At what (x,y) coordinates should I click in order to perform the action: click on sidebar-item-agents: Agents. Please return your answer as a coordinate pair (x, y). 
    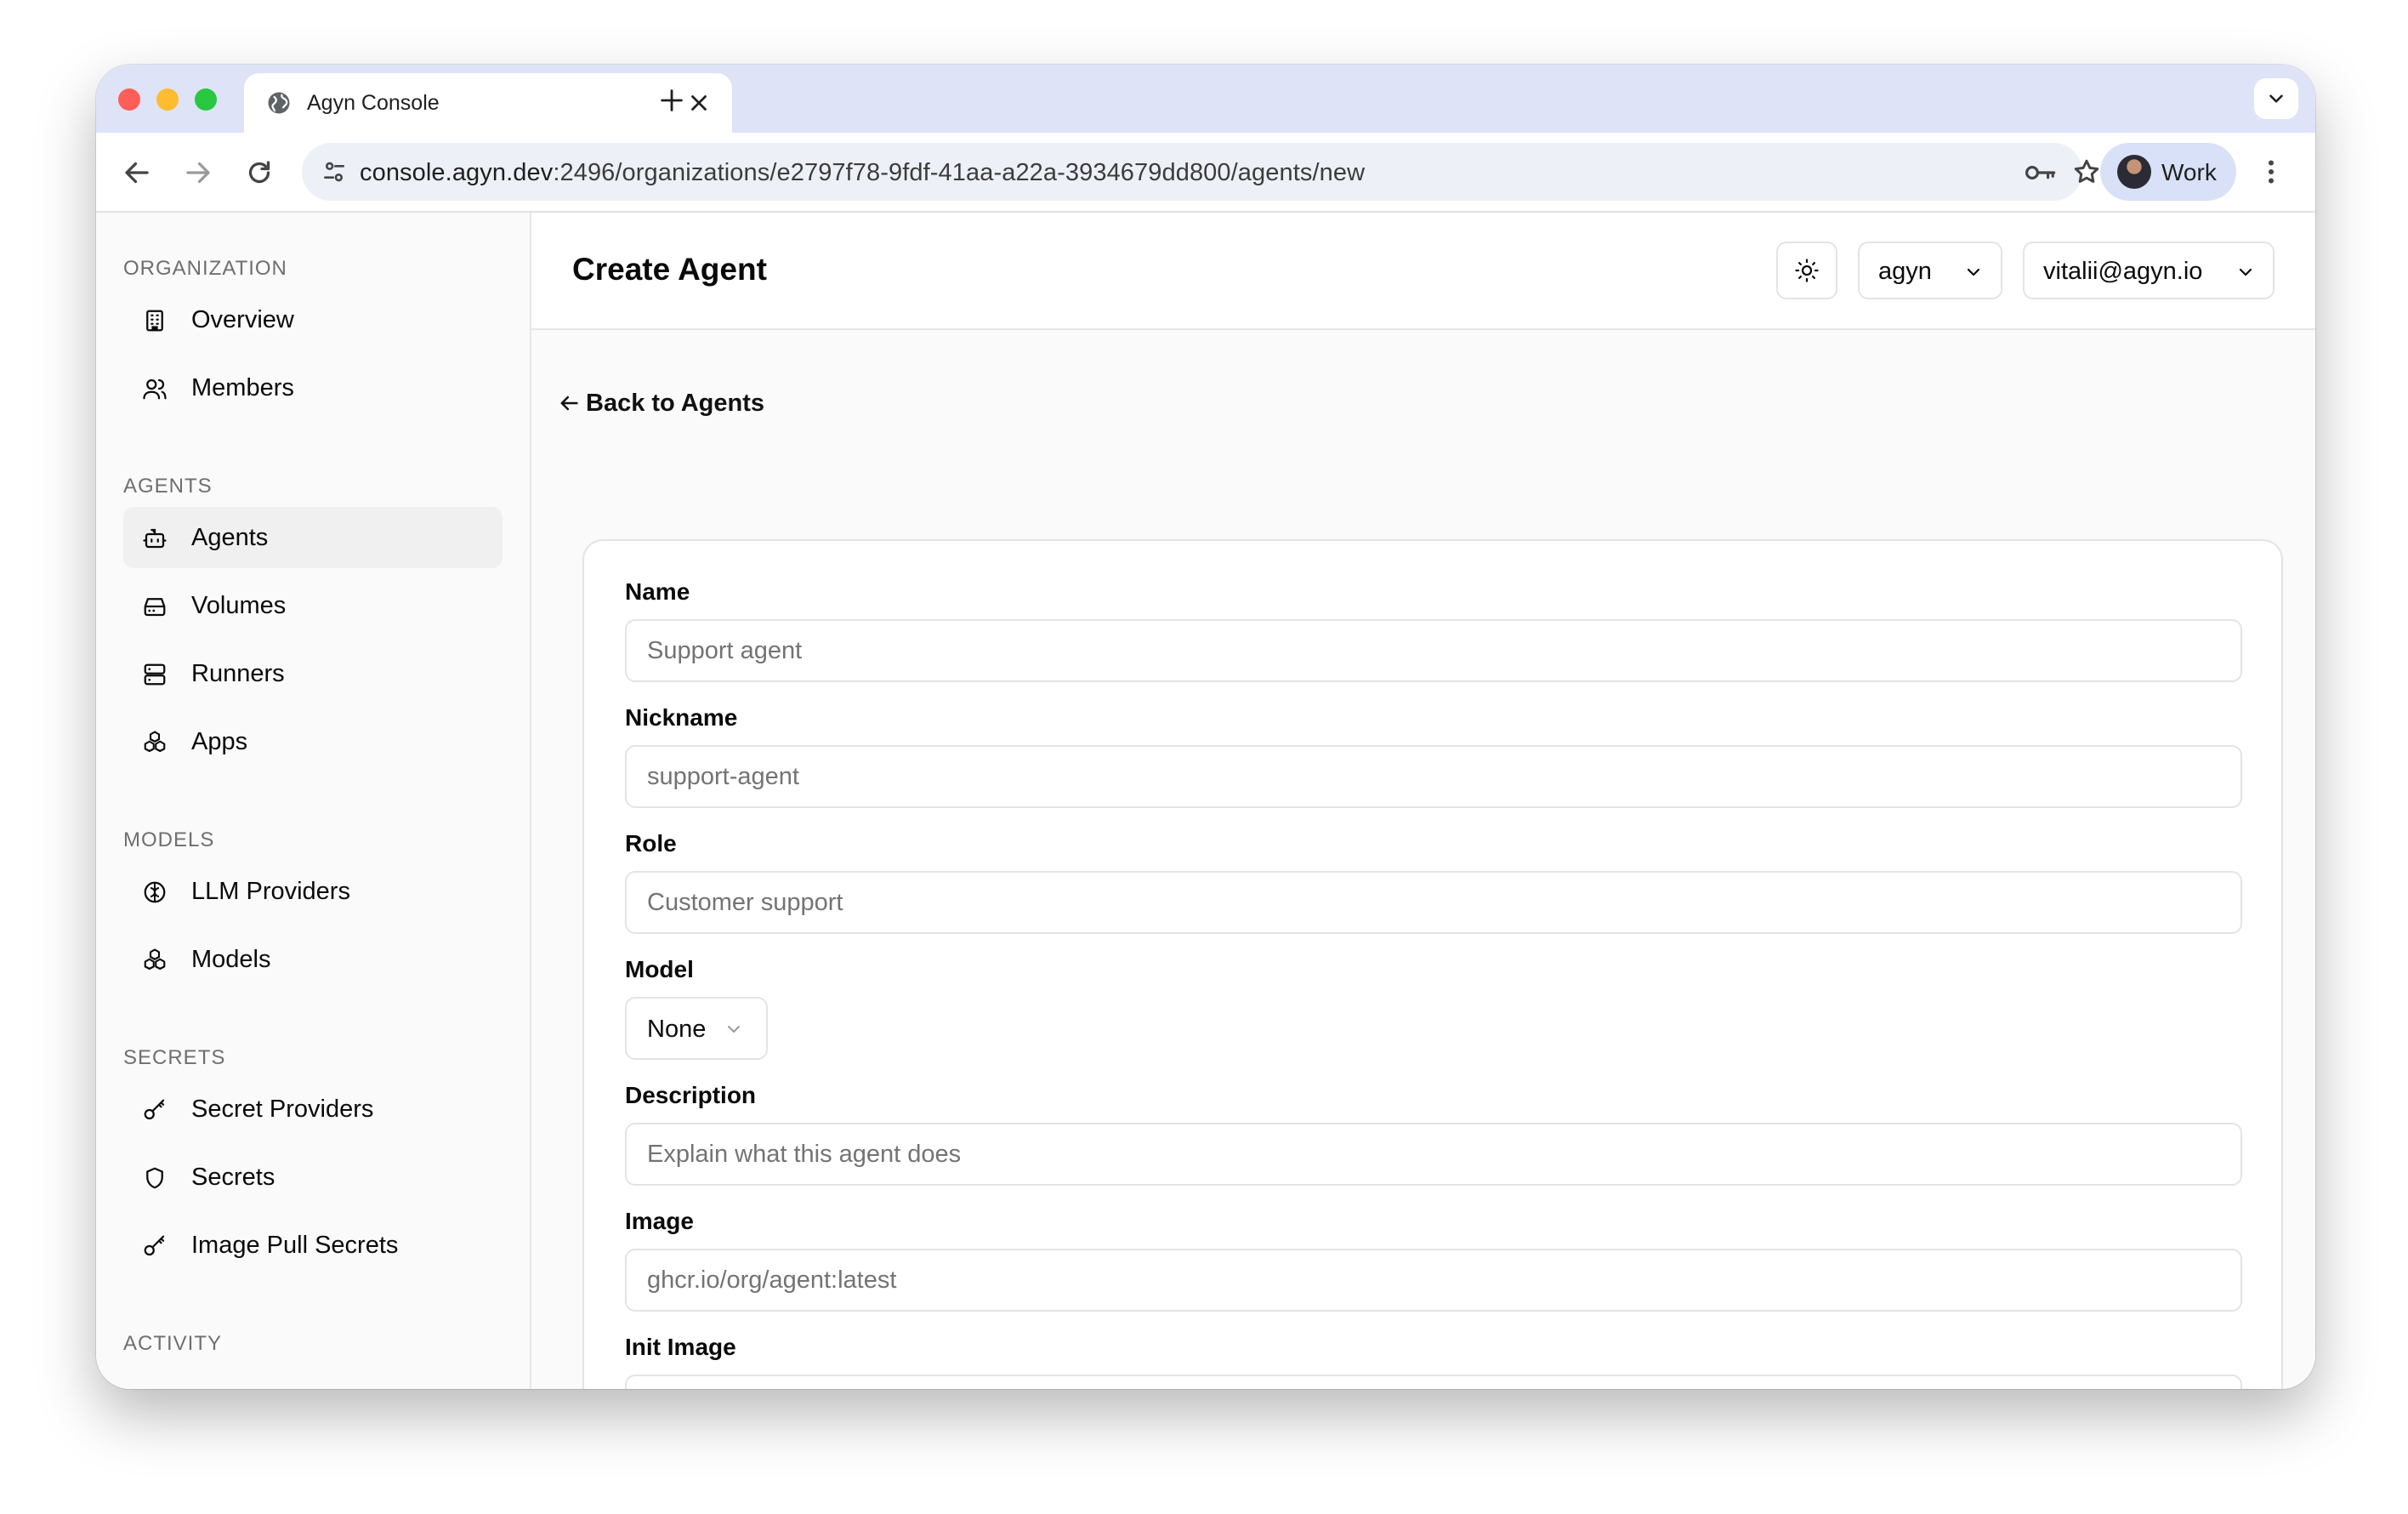
    Looking at the image, I should click on (313, 537).